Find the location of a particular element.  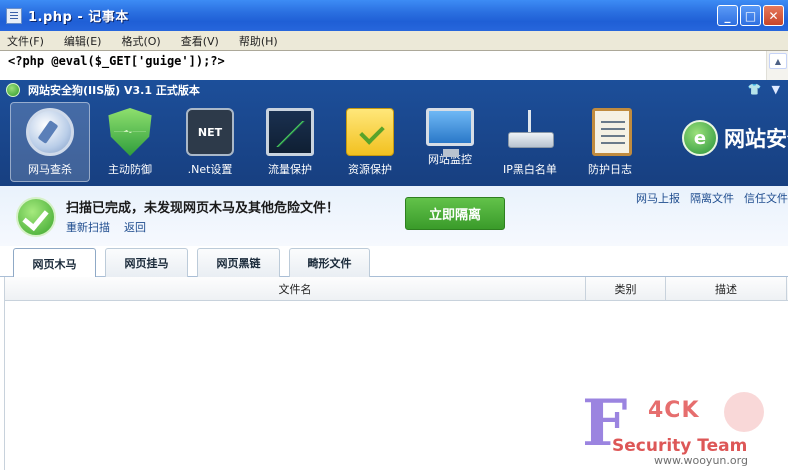

safedog-title: 网站安全狗(IIS版) V3.1 正式版本 is located at coordinates (114, 90).